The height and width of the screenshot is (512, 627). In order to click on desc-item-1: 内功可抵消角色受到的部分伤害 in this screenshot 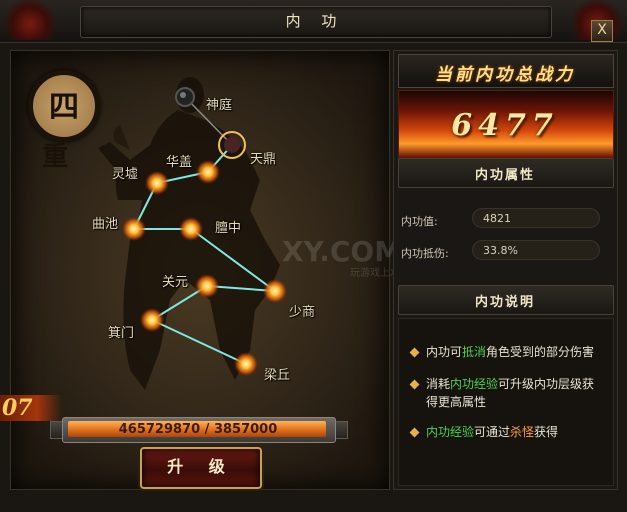, I will do `click(516, 352)`.